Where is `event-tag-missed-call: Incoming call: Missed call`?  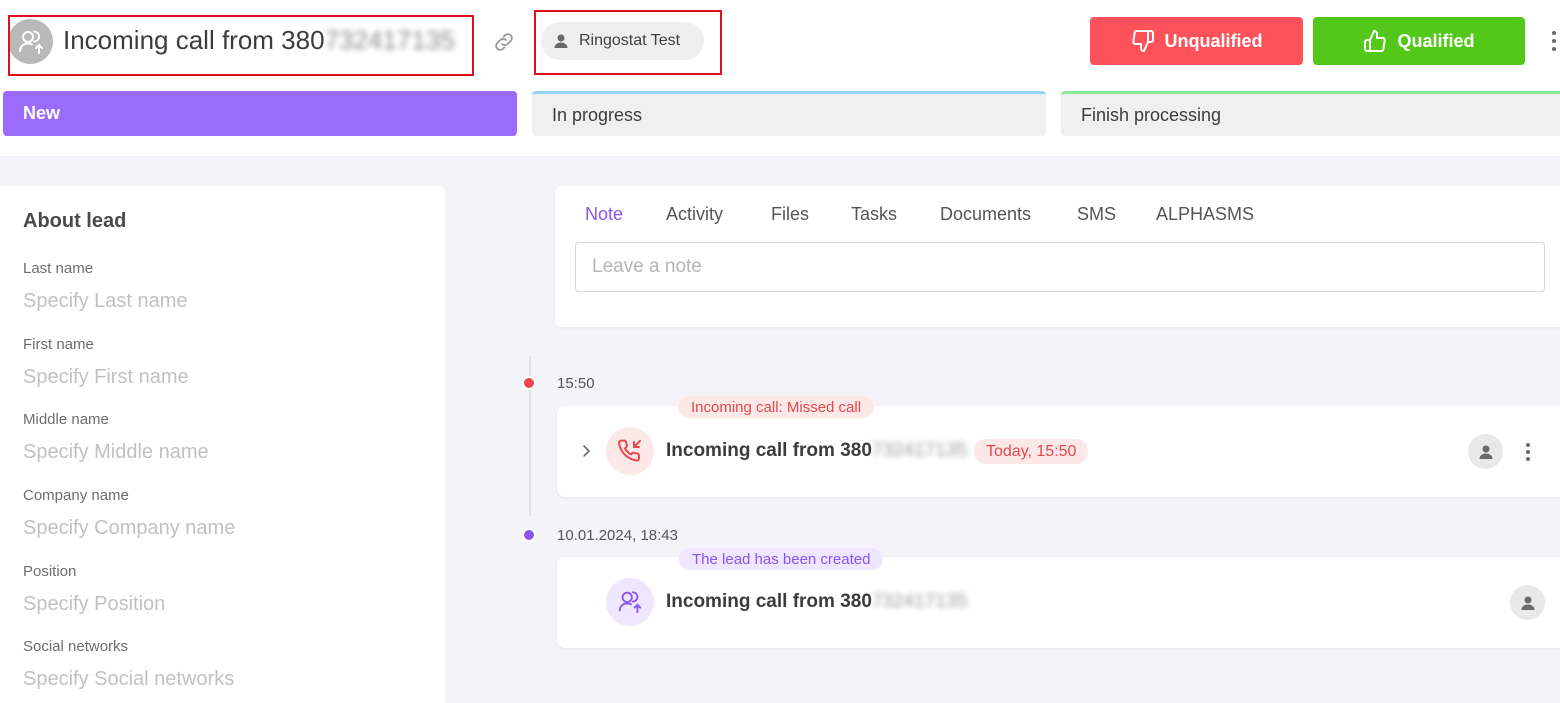
event-tag-missed-call: Incoming call: Missed call is located at coordinates (776, 407).